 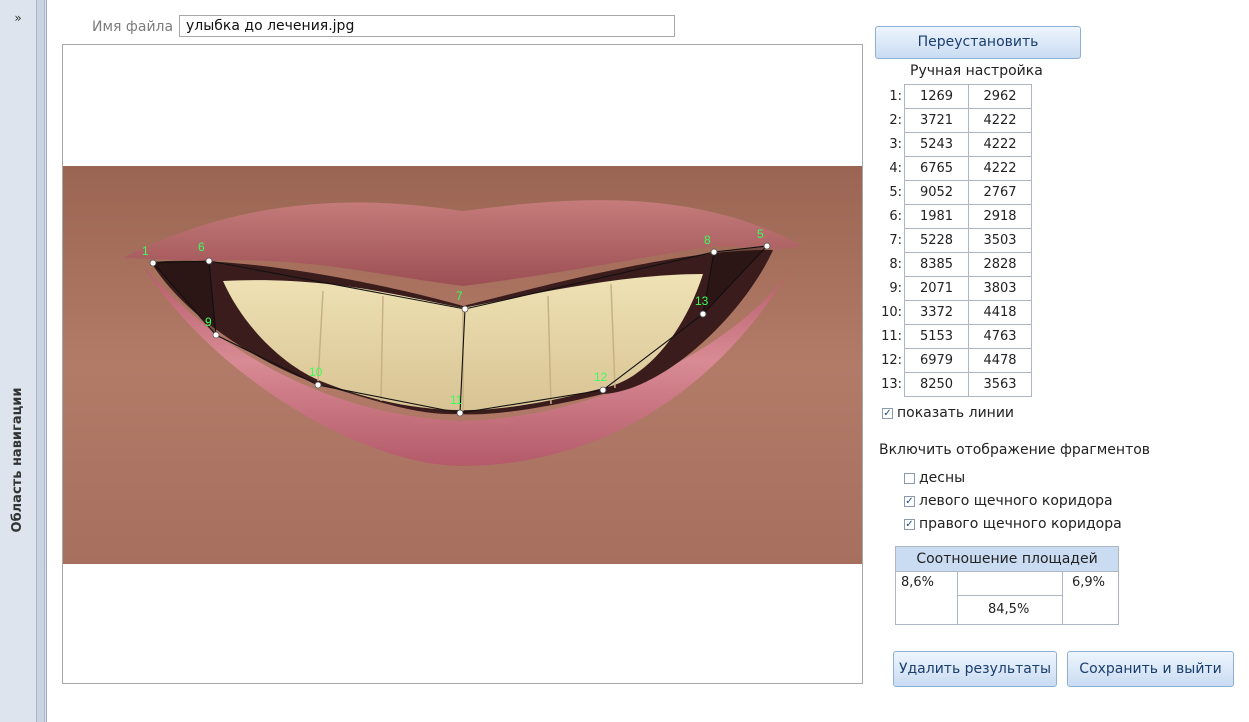 I want to click on right-corridor-checkbox: ✓ правого щечного коридора, so click(x=1013, y=524).